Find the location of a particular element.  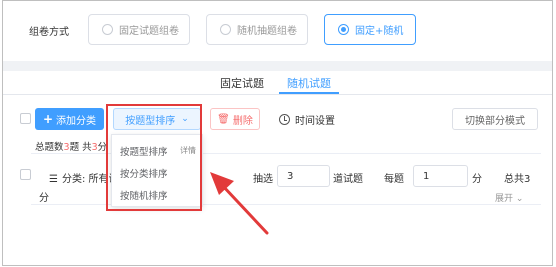

category-label: ☰分类: 所有试 is located at coordinates (80, 177).